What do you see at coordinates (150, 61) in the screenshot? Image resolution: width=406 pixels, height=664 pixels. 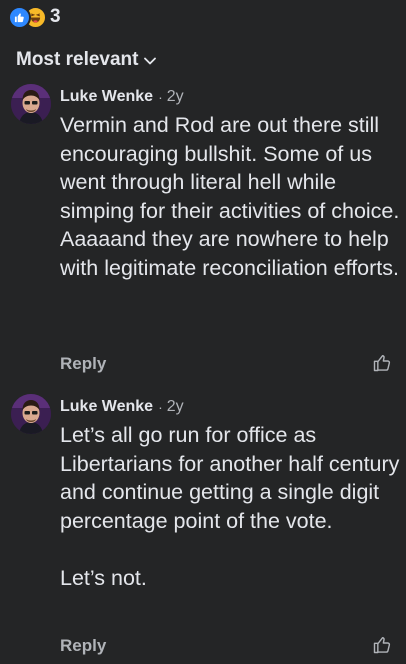 I see `chevron-down-icon` at bounding box center [150, 61].